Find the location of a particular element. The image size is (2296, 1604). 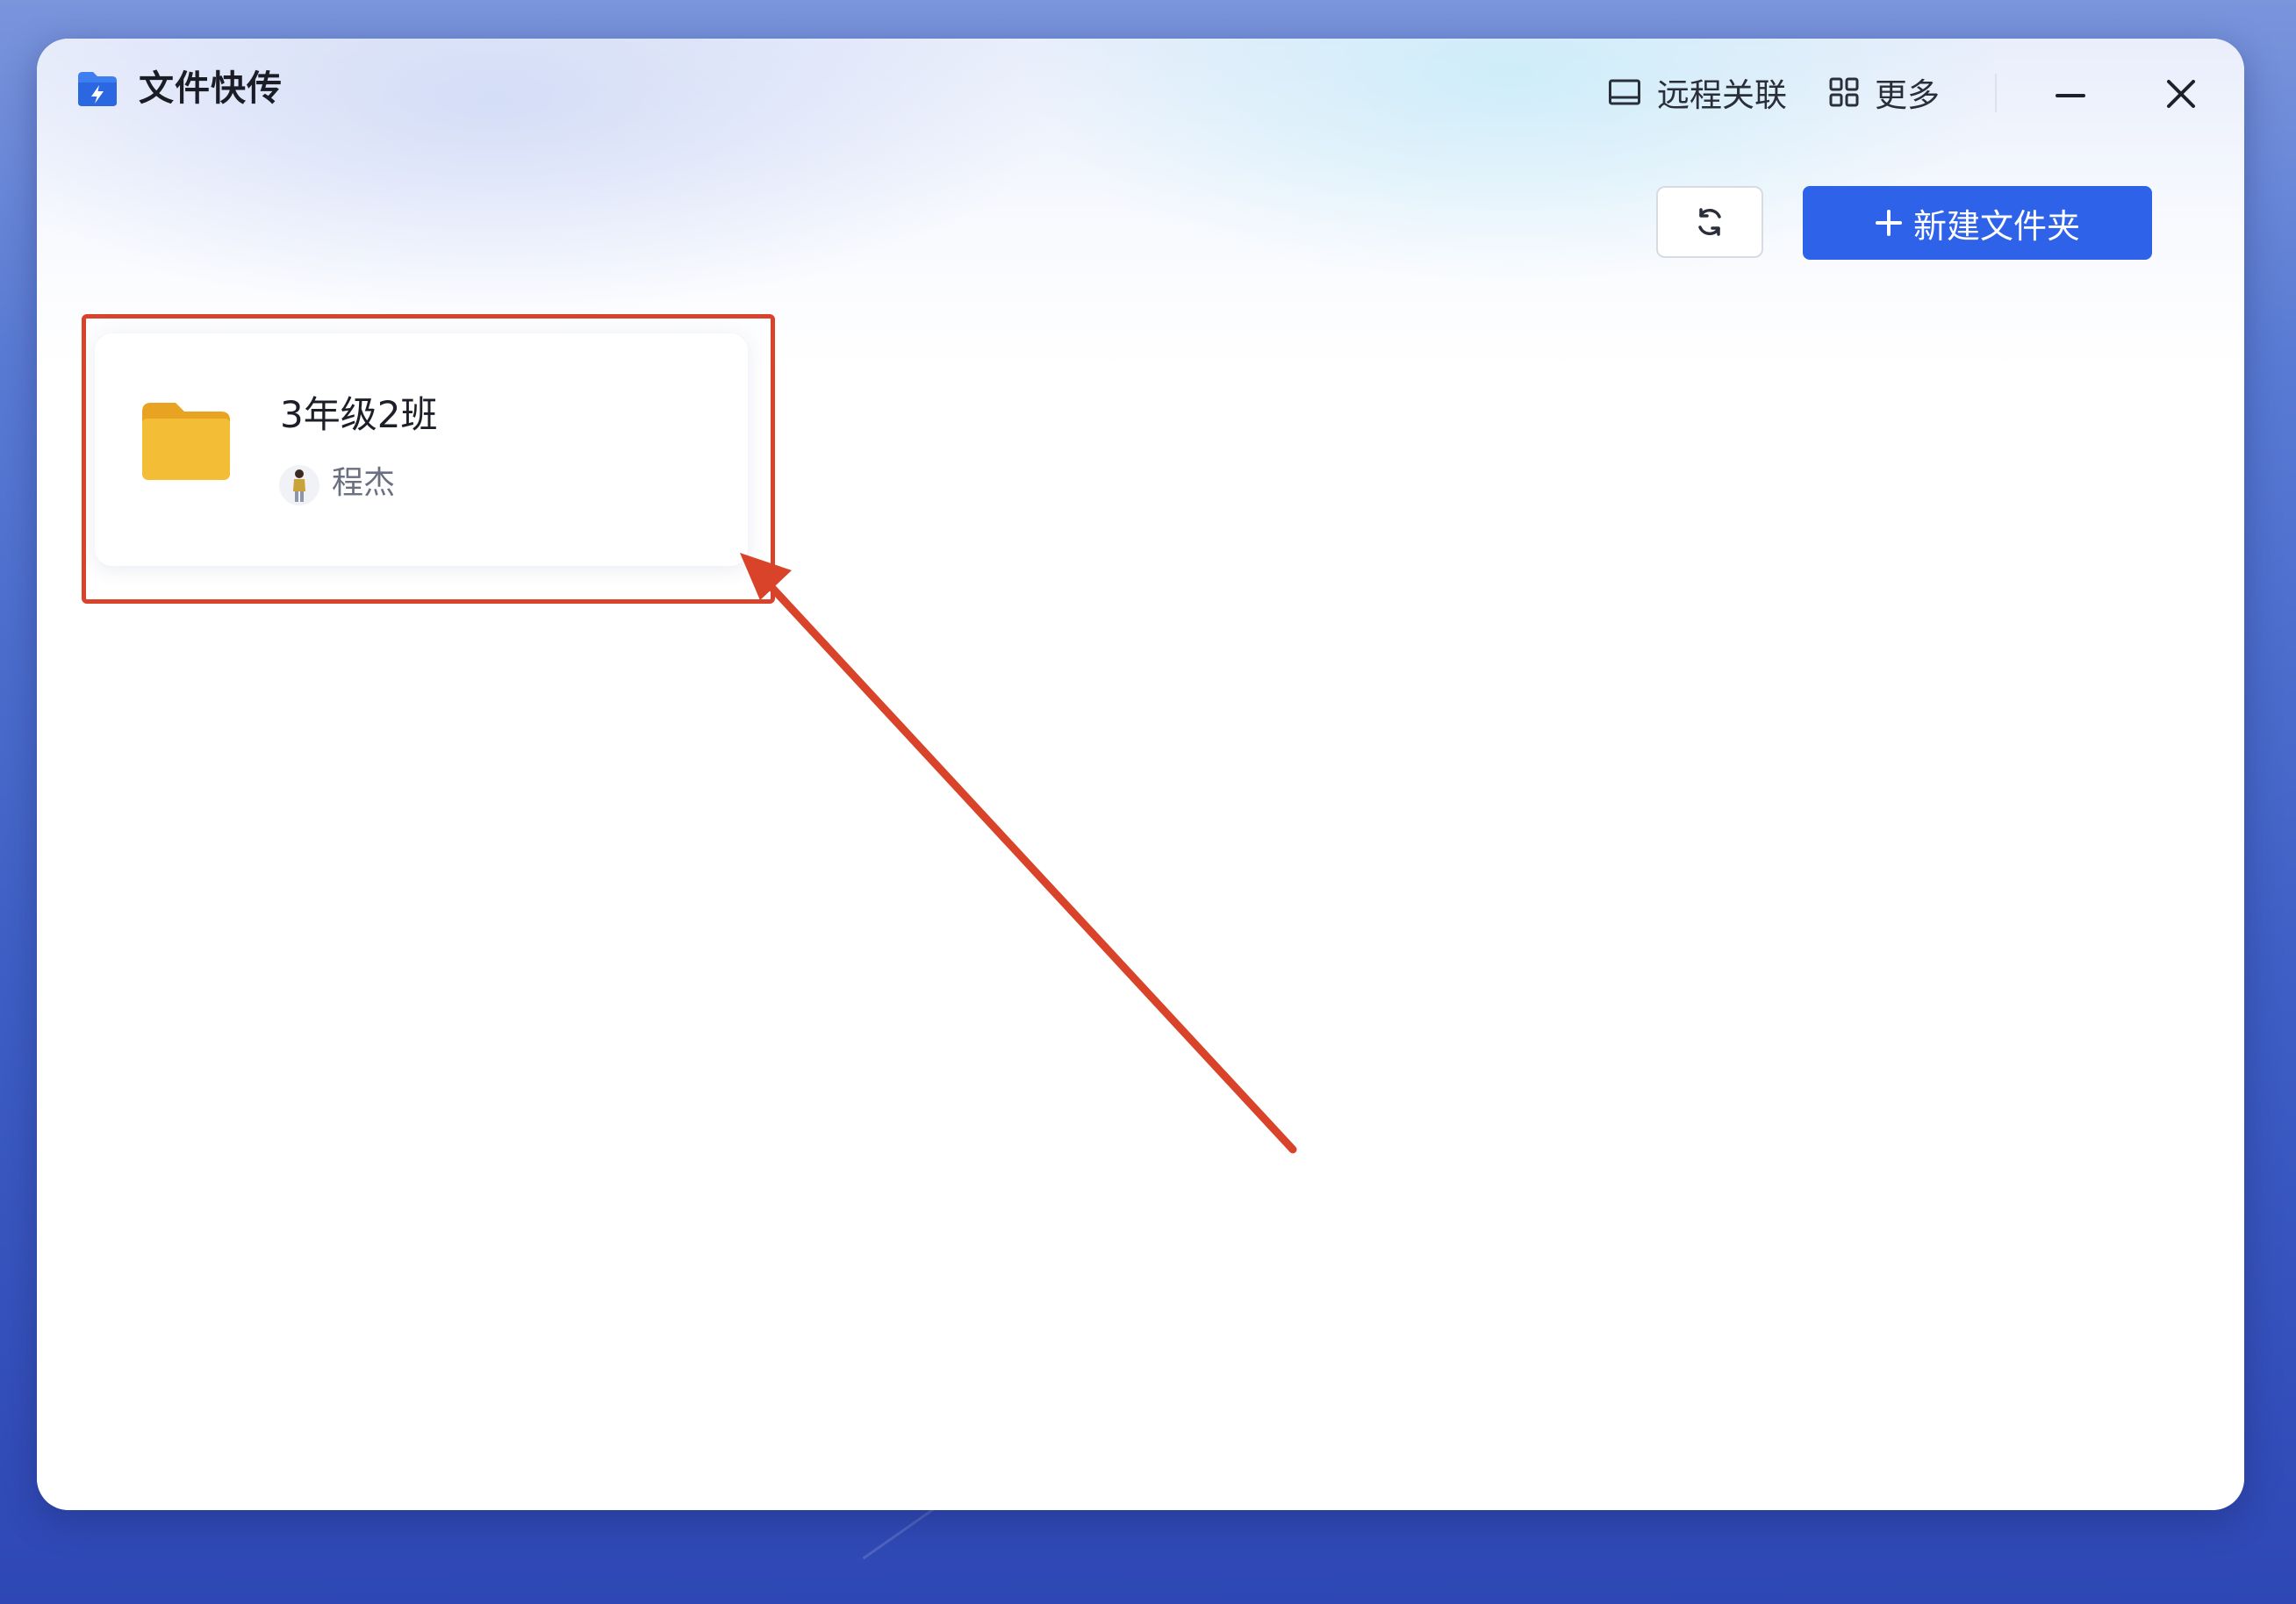

more-button: 更多 is located at coordinates (1884, 92).